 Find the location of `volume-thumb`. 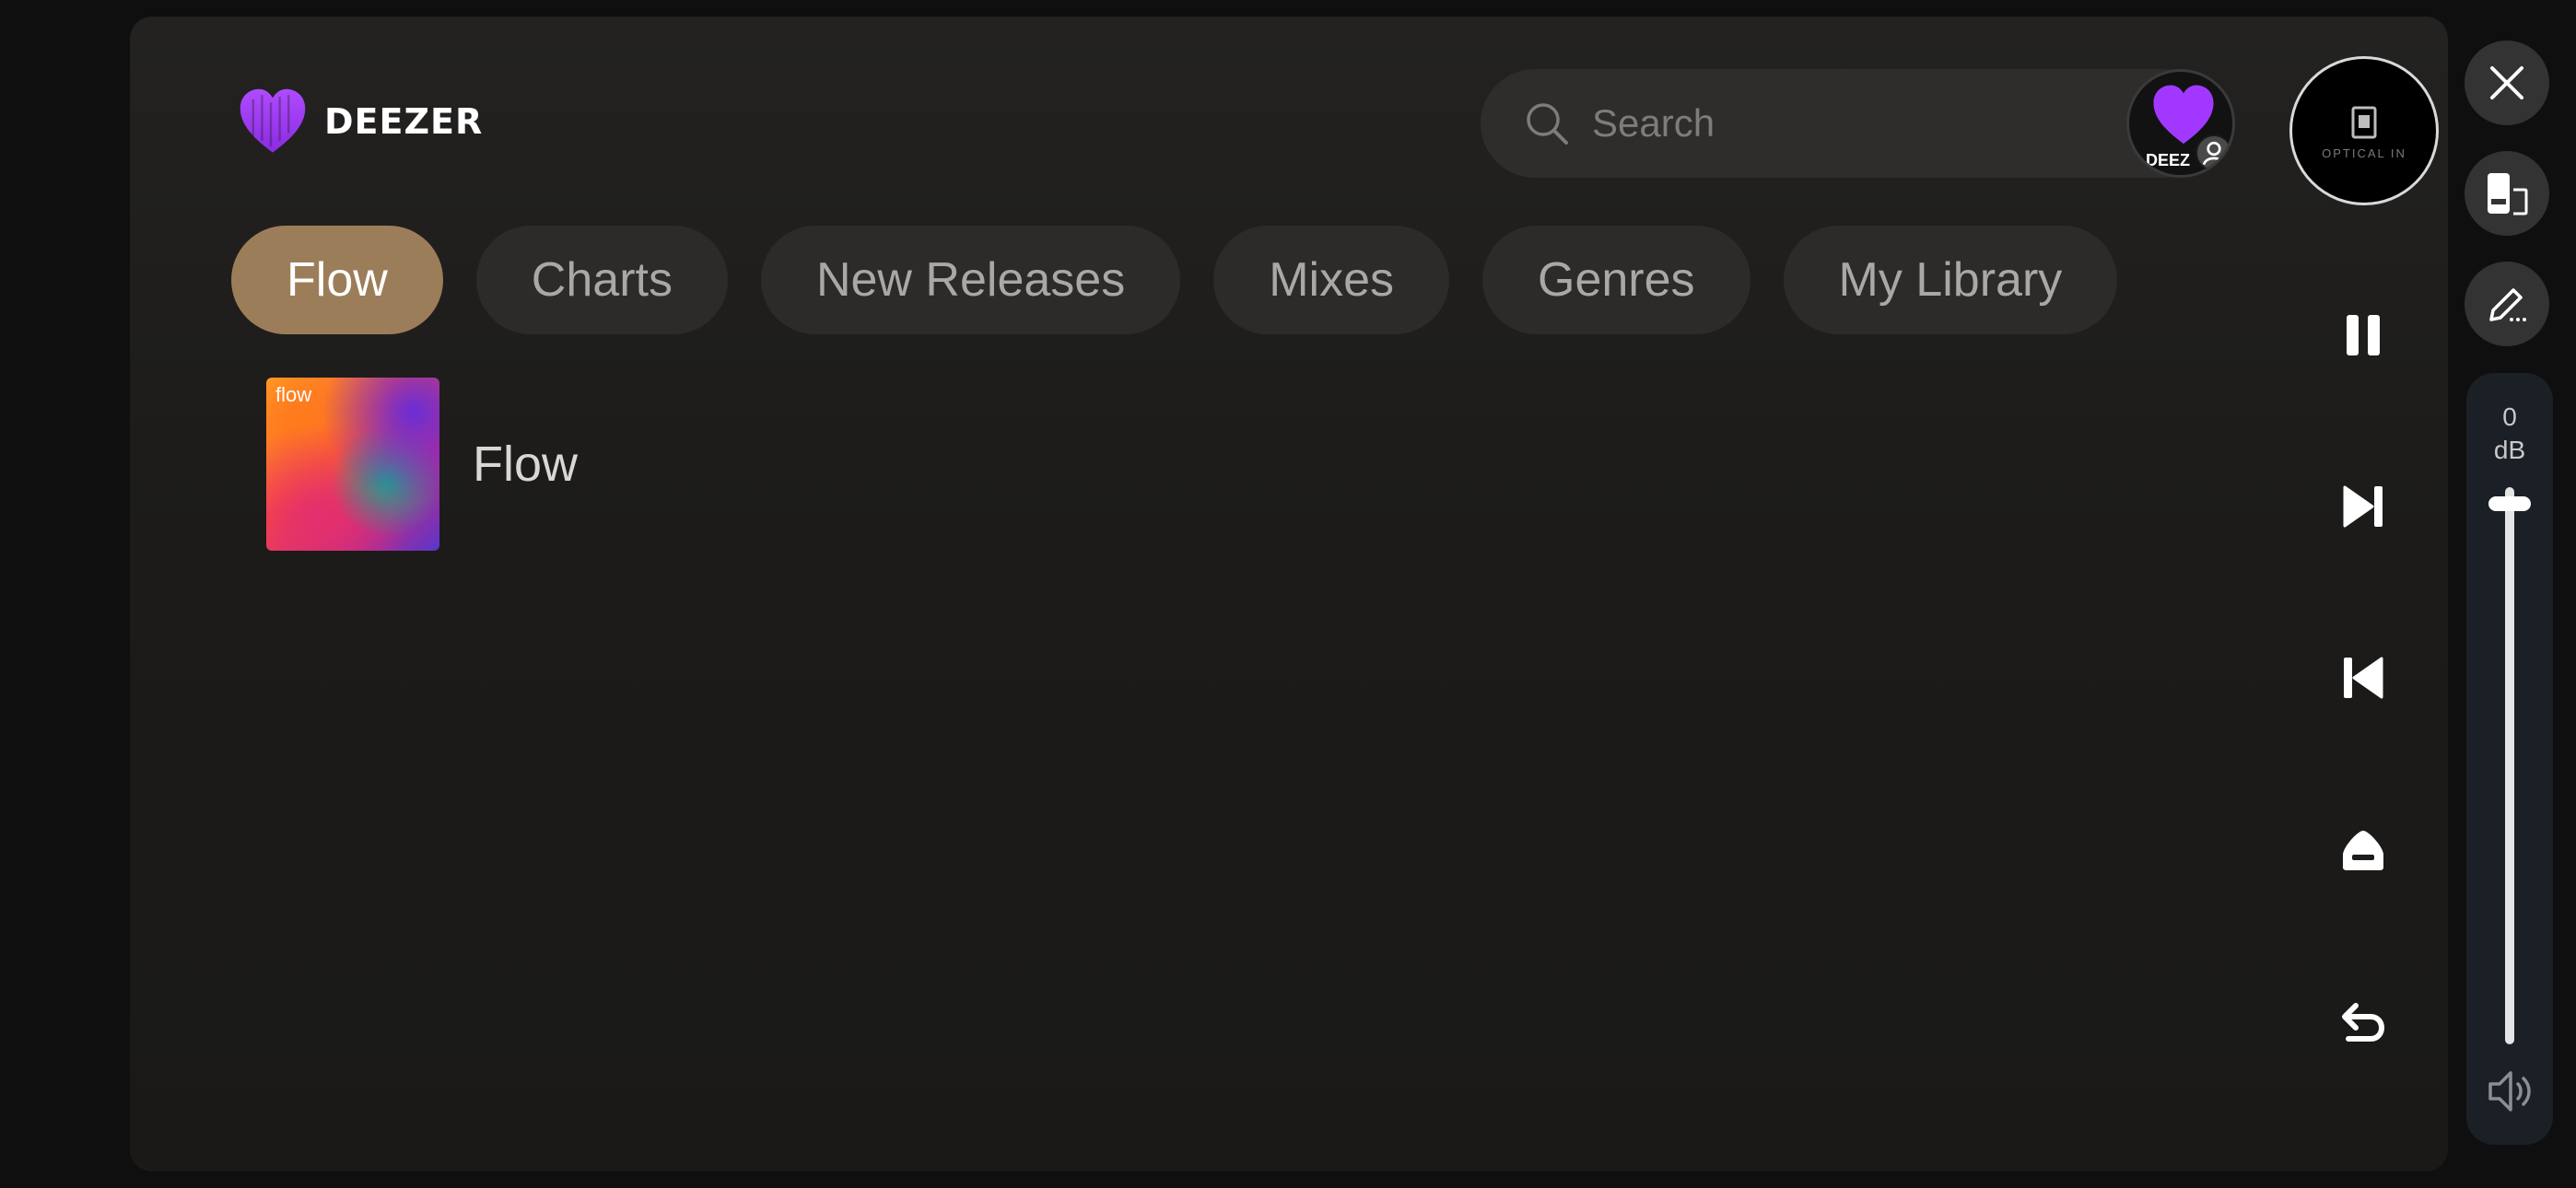

volume-thumb is located at coordinates (2509, 504).